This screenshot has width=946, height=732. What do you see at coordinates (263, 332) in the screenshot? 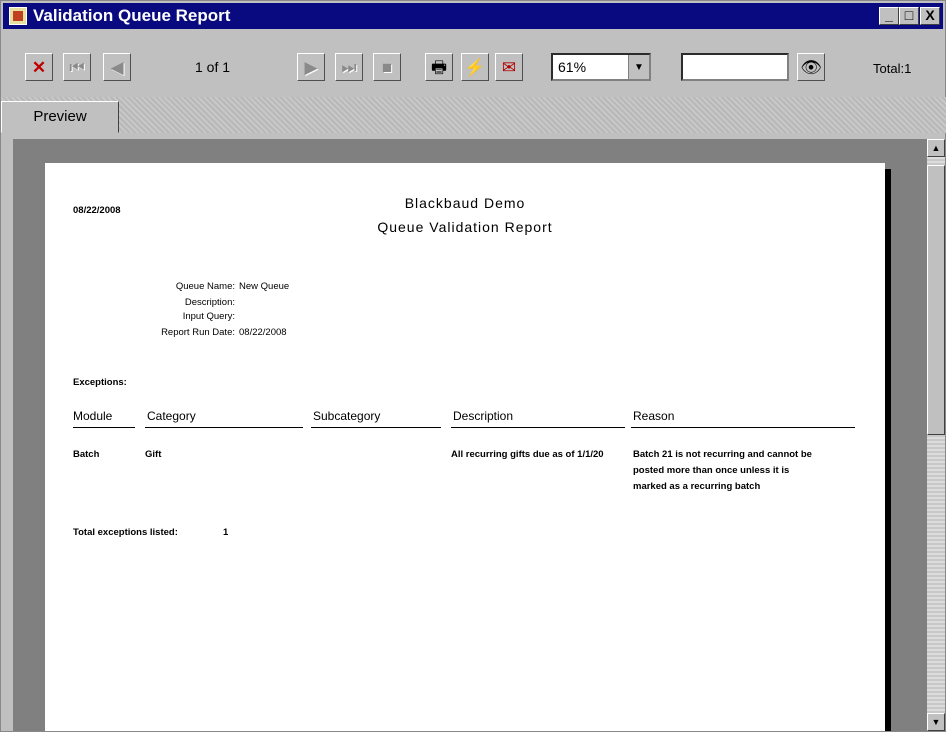
I see `meta-value-run-date: 08/22/2008` at bounding box center [263, 332].